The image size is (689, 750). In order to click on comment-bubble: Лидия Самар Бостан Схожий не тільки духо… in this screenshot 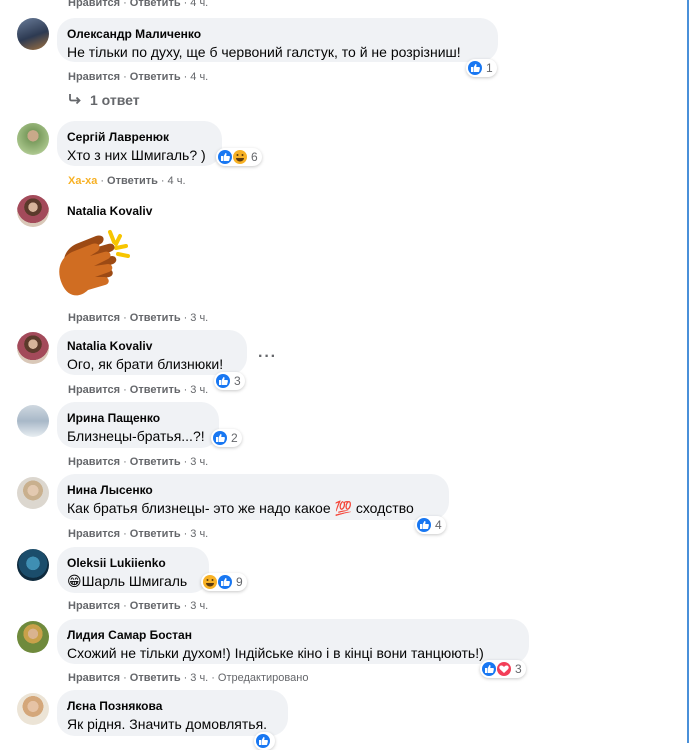, I will do `click(293, 641)`.